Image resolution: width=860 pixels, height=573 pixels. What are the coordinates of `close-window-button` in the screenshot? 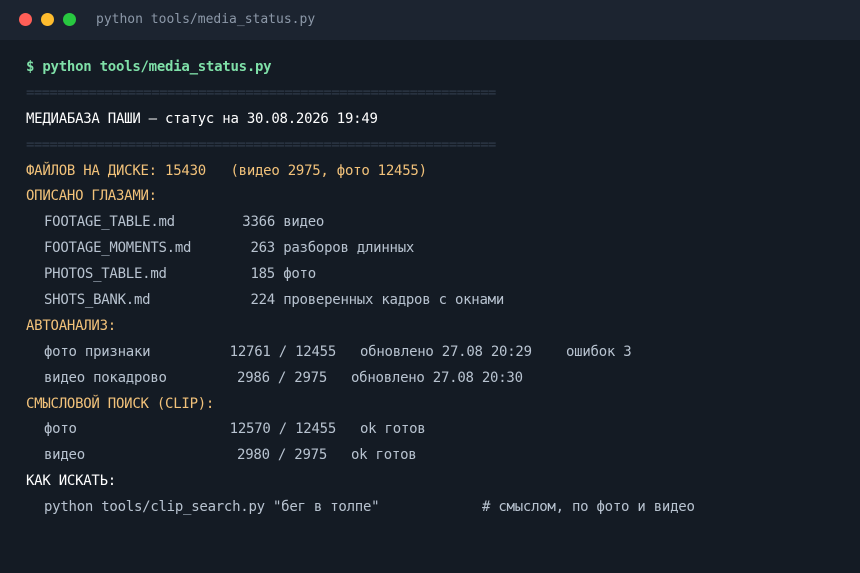 It's located at (25, 19).